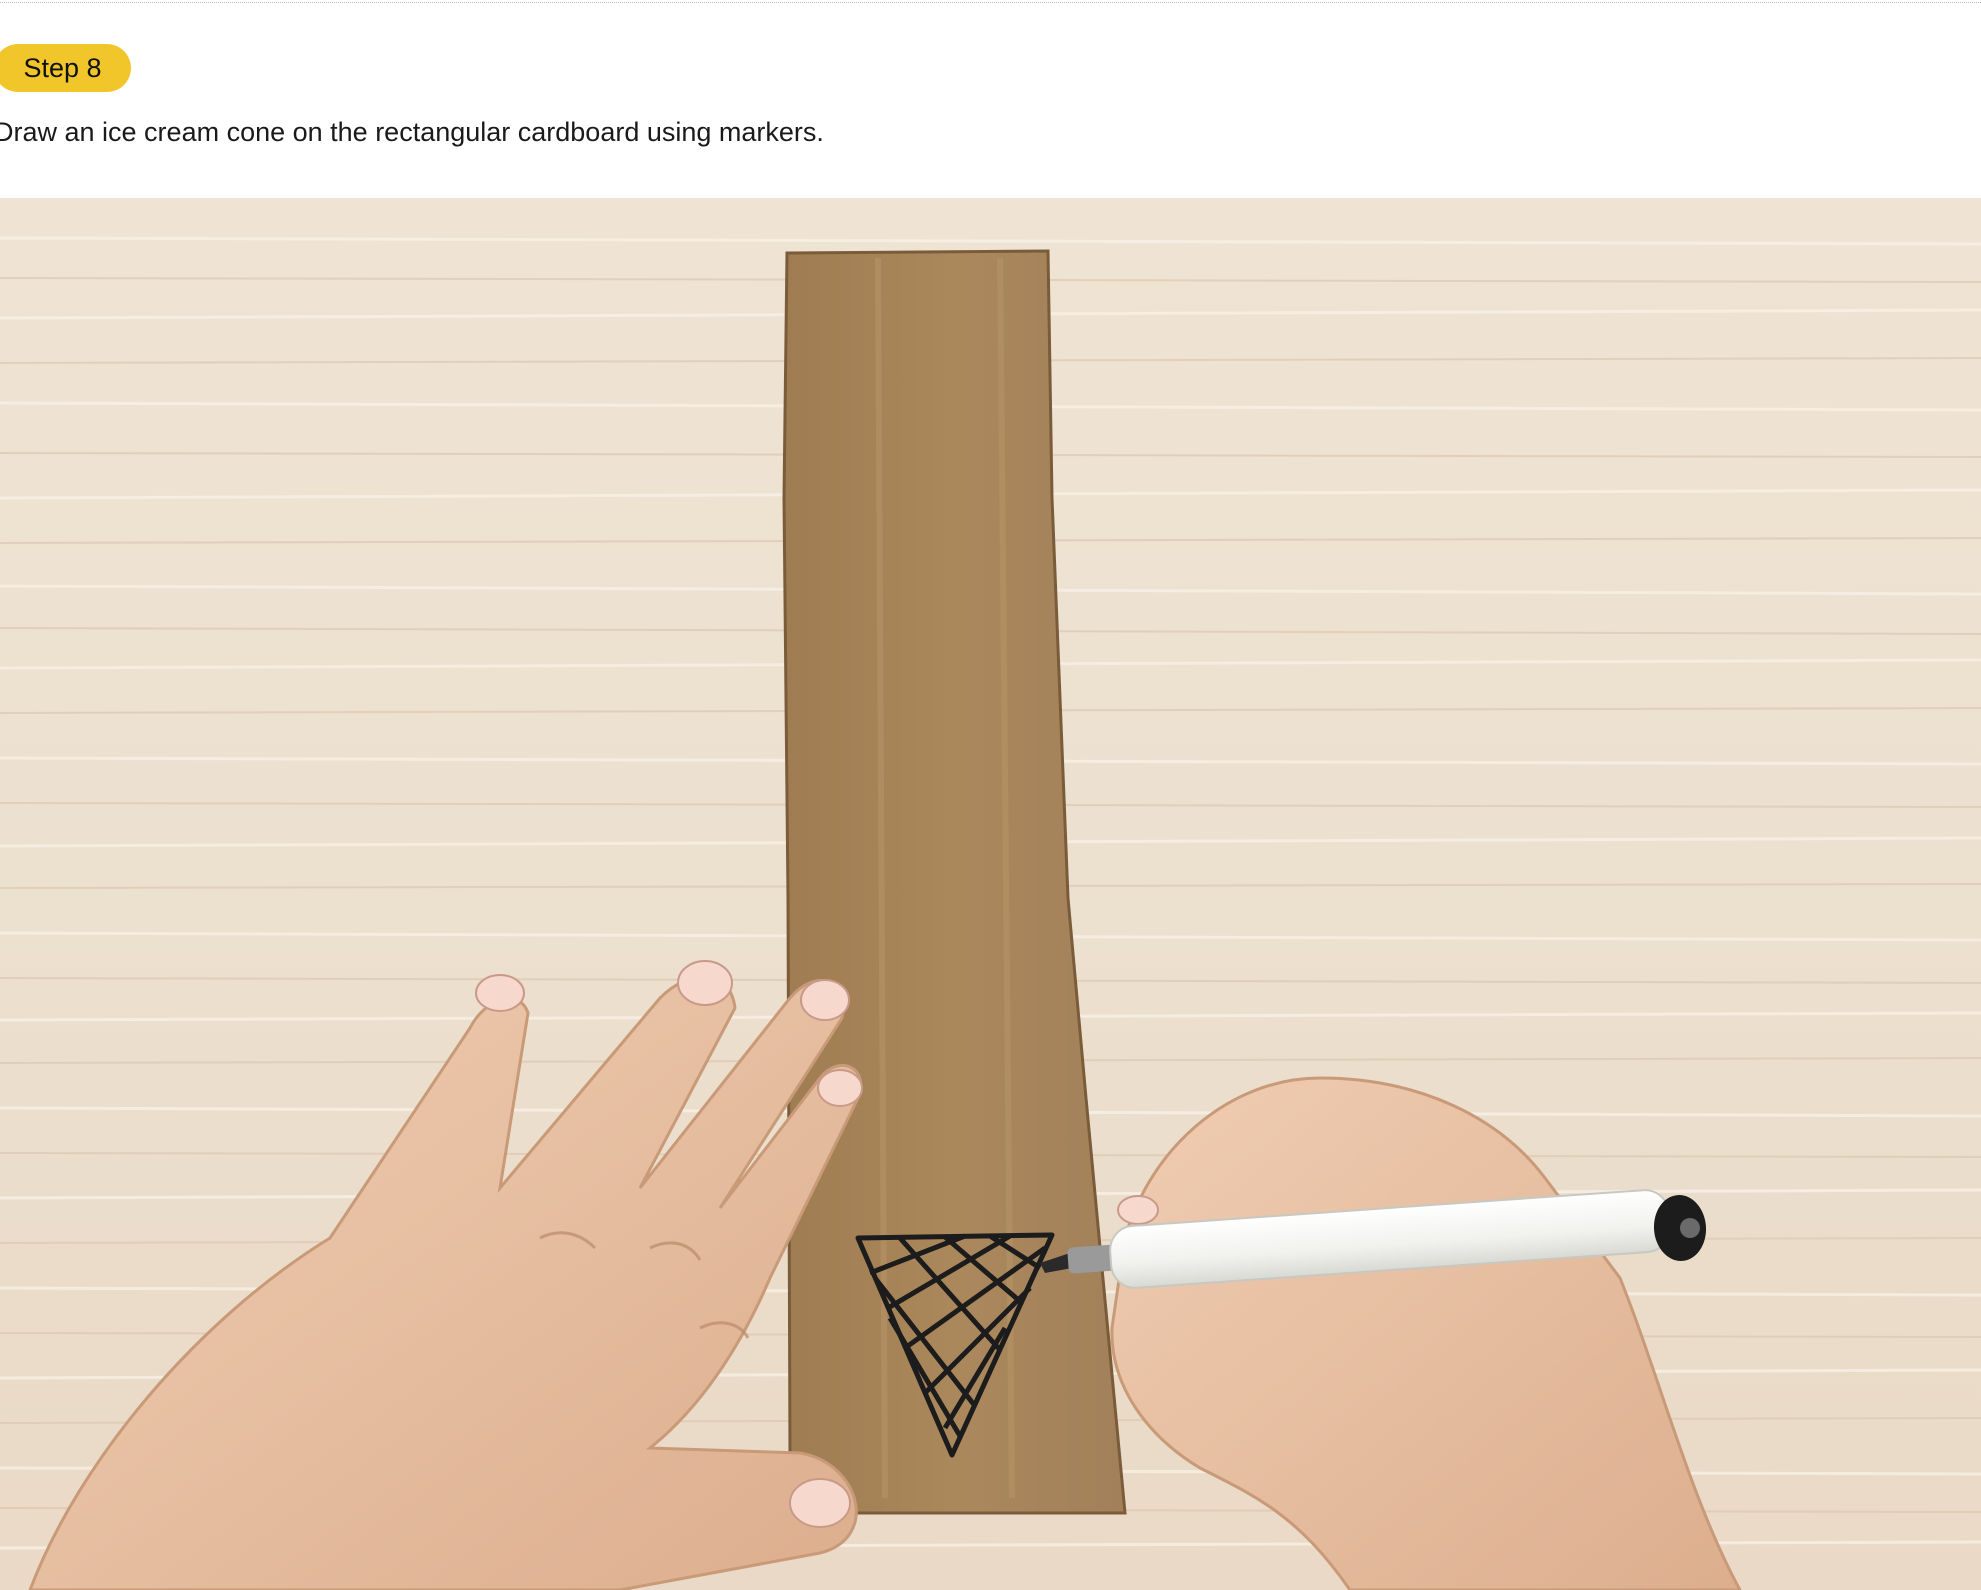  Describe the element at coordinates (990, 2) in the screenshot. I see `top-divider` at that location.